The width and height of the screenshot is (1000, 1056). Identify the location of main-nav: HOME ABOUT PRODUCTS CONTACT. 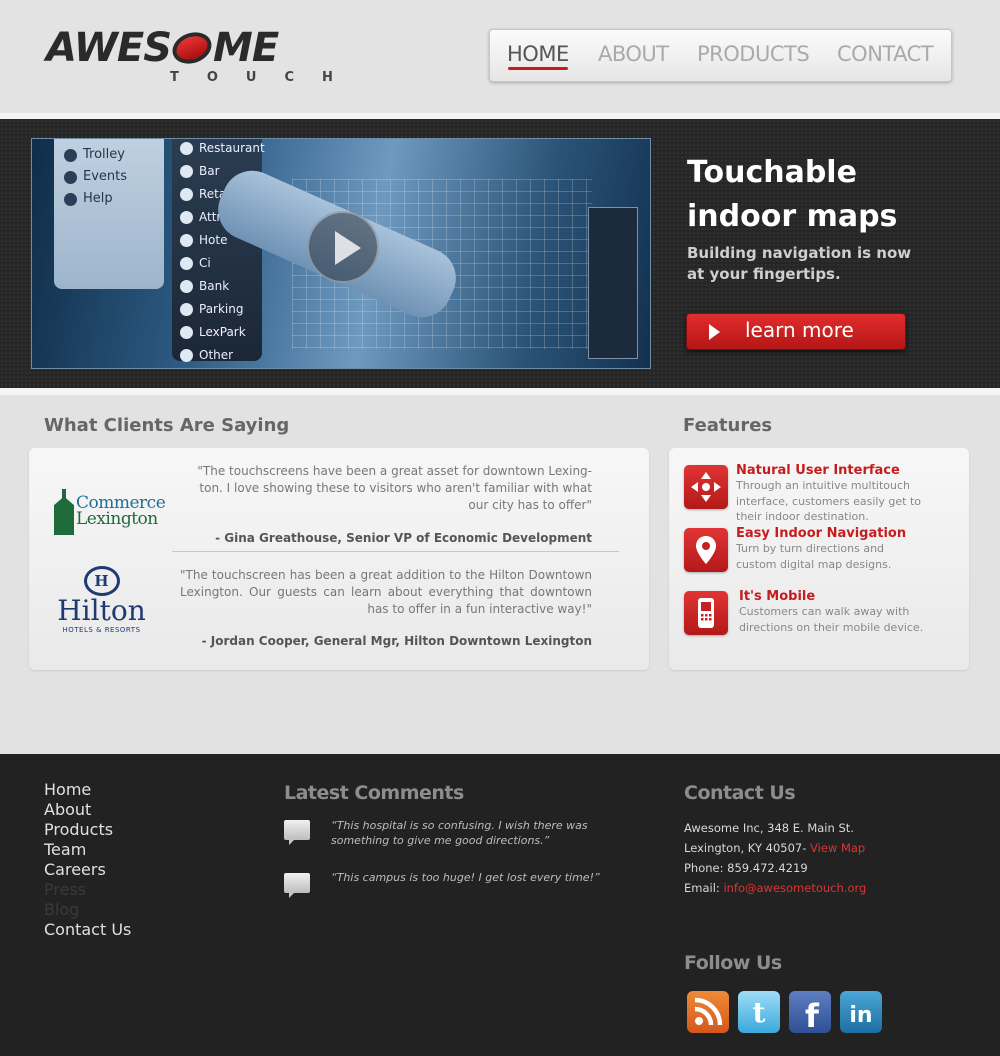
(720, 55).